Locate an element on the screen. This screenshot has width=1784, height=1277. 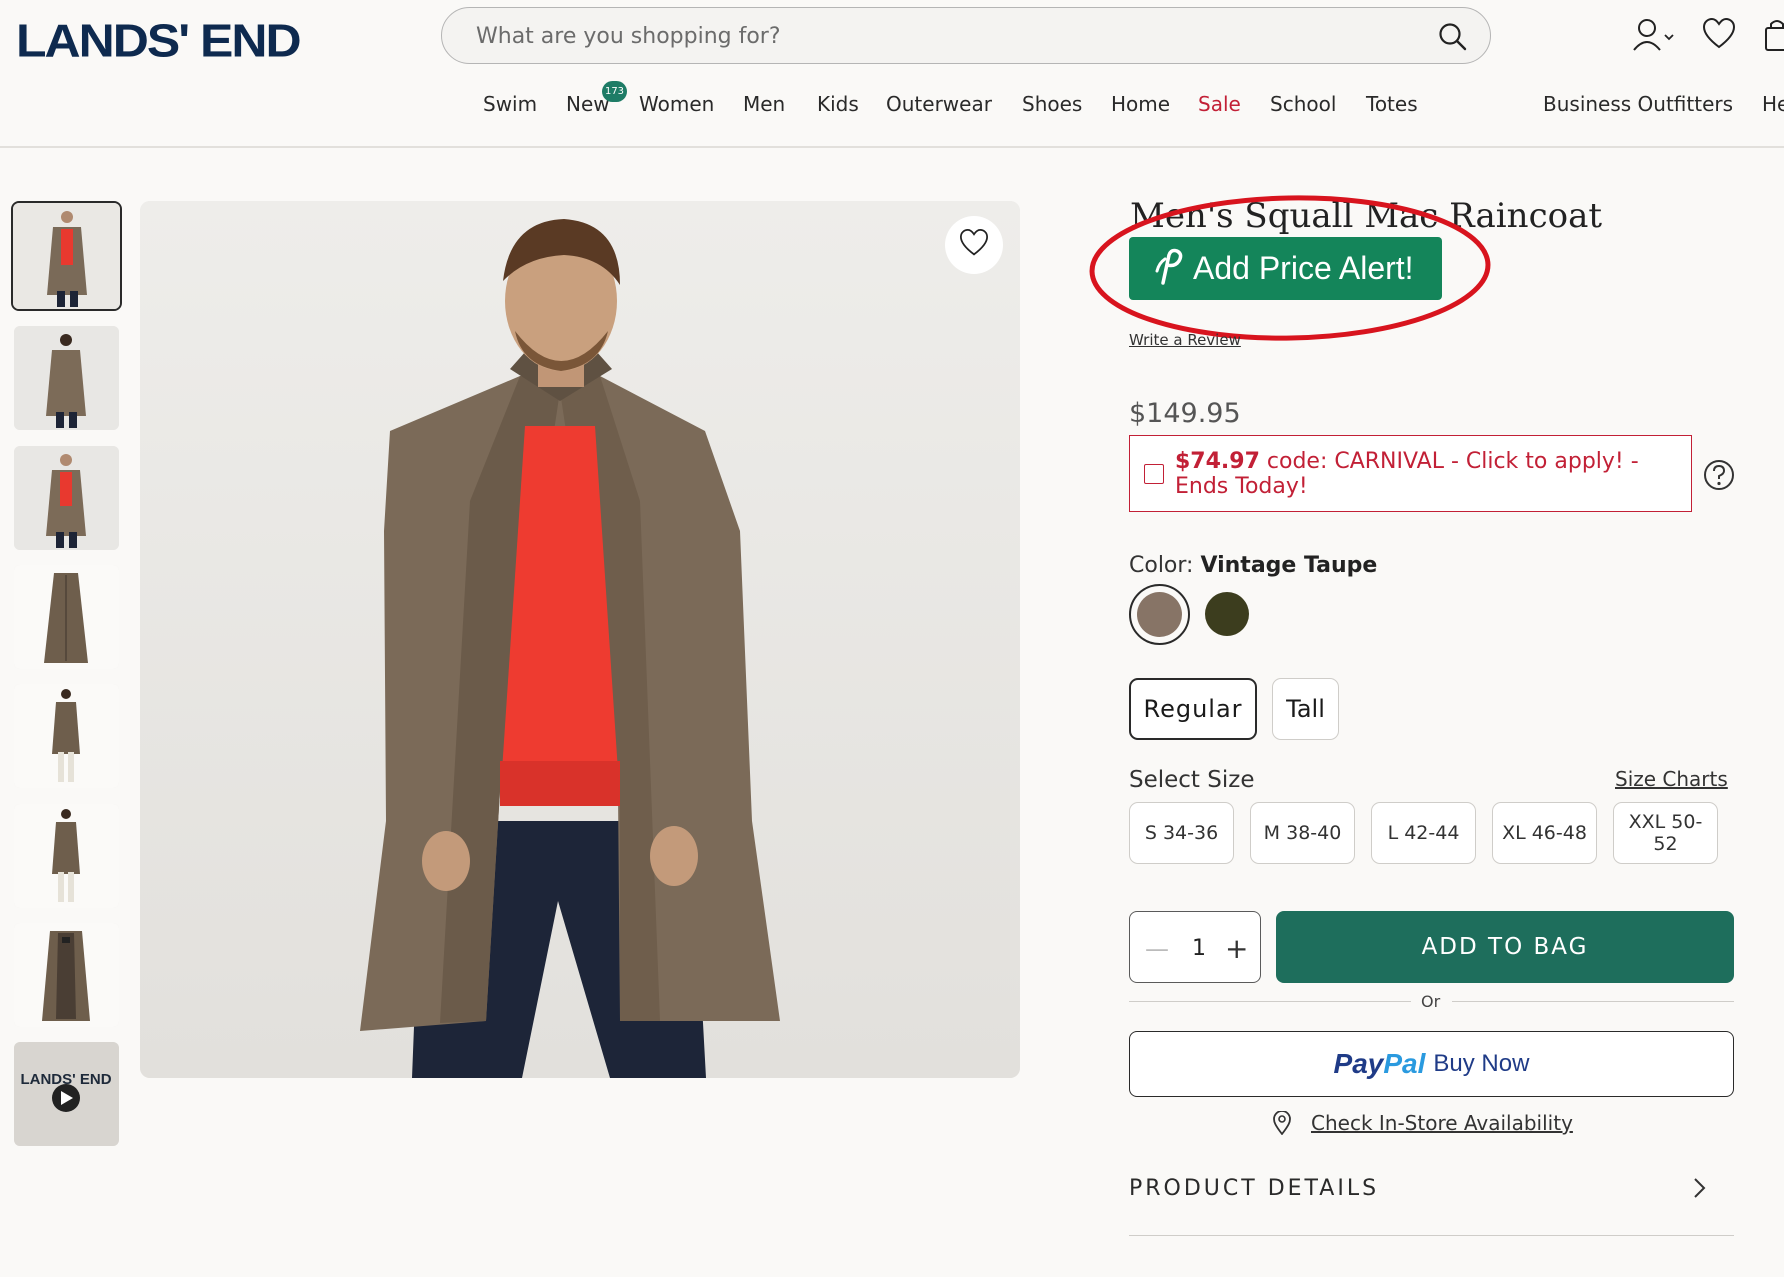
price-alert-logo-icon is located at coordinates (1168, 269).